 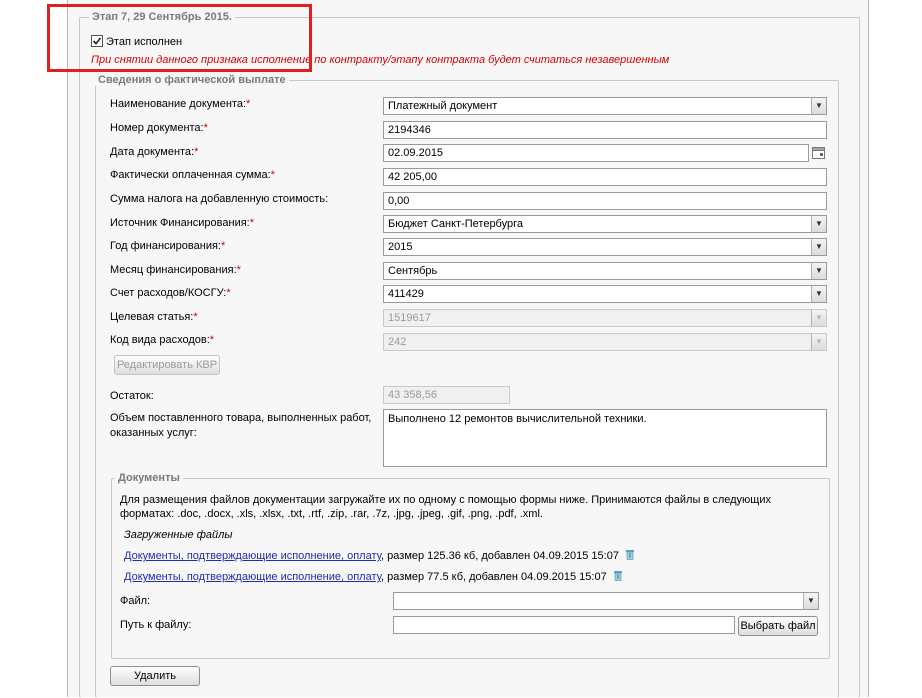 What do you see at coordinates (154, 317) in the screenshot?
I see `target-label: Целевая статья:*` at bounding box center [154, 317].